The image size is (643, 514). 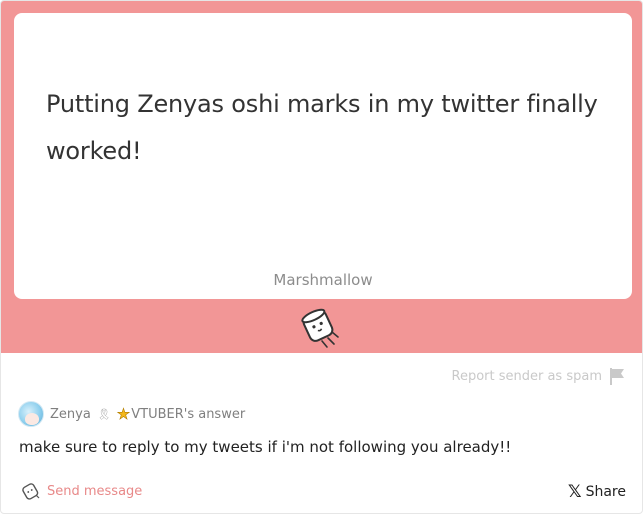 I want to click on marshmallow-mascot-icon, so click(x=320, y=328).